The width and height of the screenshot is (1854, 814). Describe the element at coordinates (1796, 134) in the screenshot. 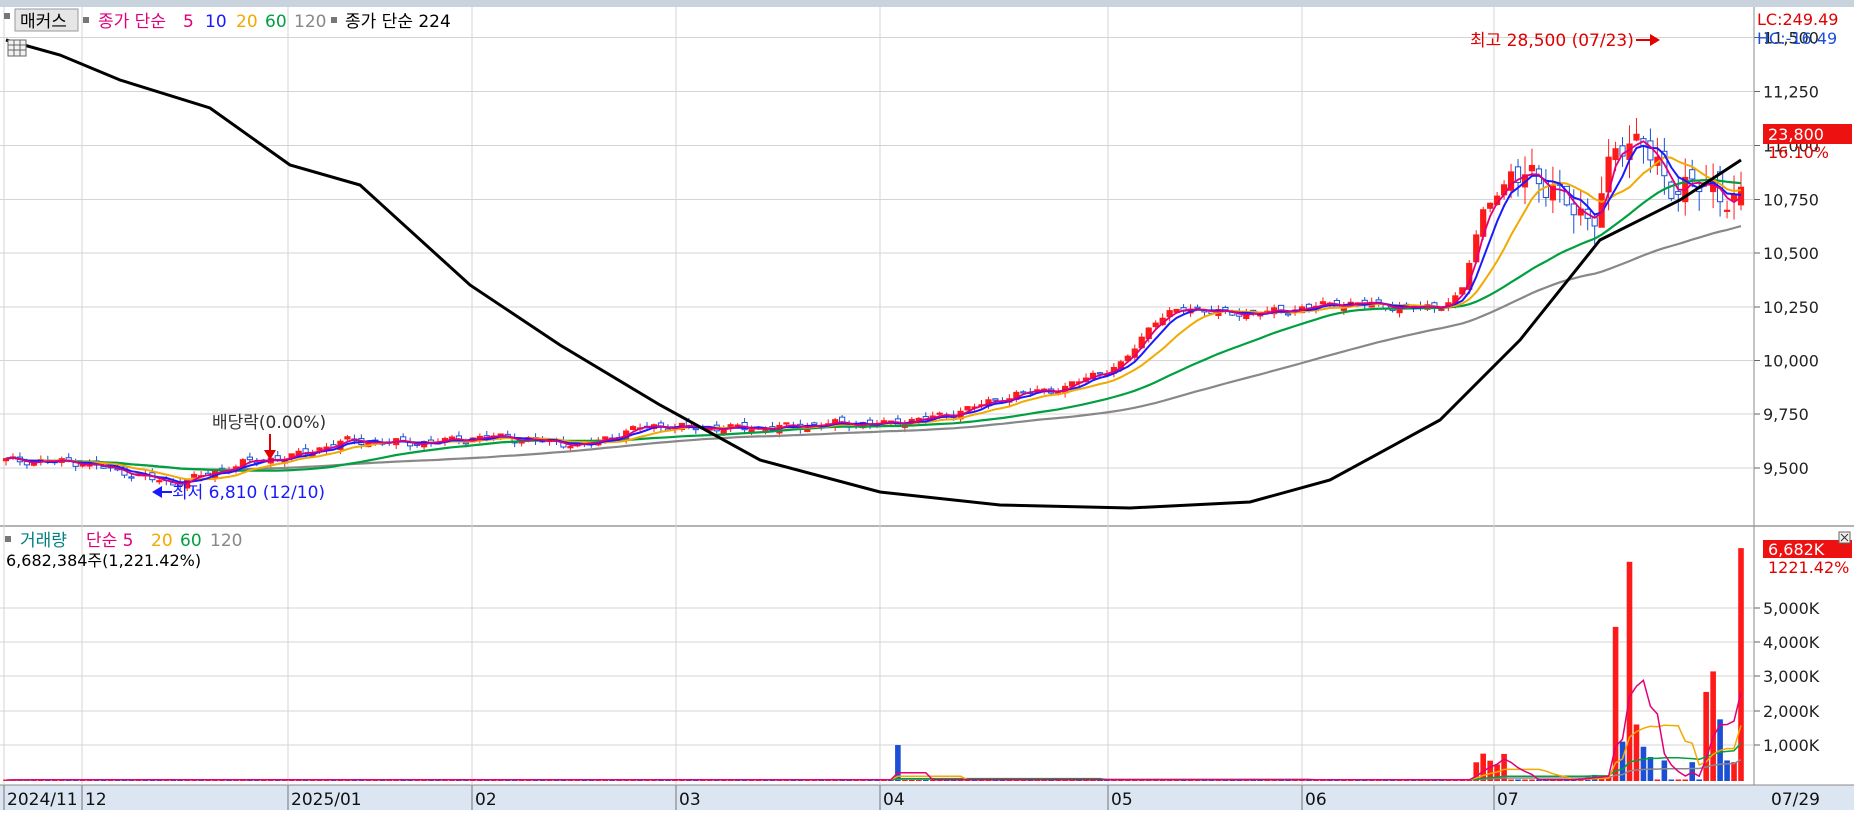

I see `current-price: 23,800` at that location.